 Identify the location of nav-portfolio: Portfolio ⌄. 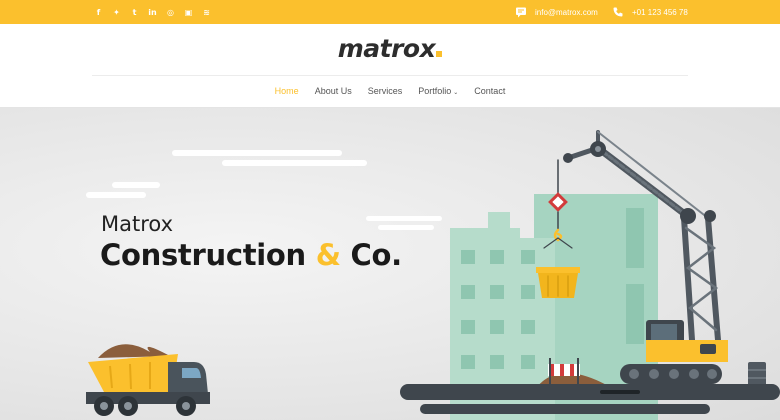
(438, 91).